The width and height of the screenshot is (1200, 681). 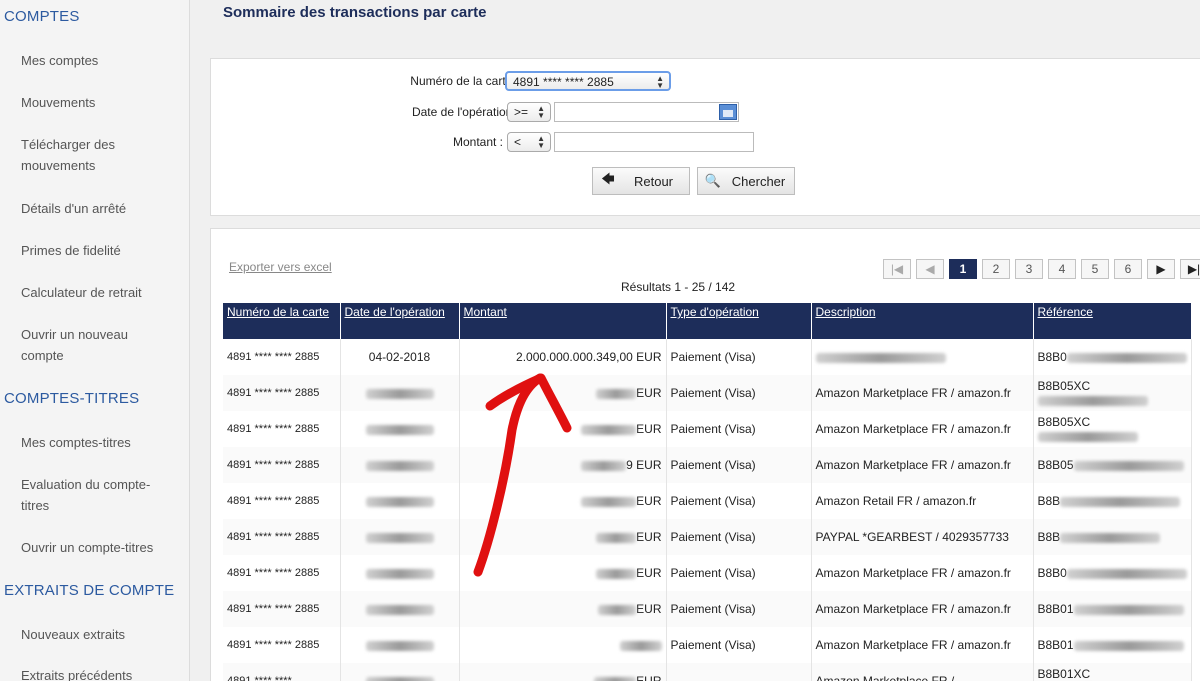 I want to click on results-count: Résultats 1 - 25 / 142, so click(x=678, y=287).